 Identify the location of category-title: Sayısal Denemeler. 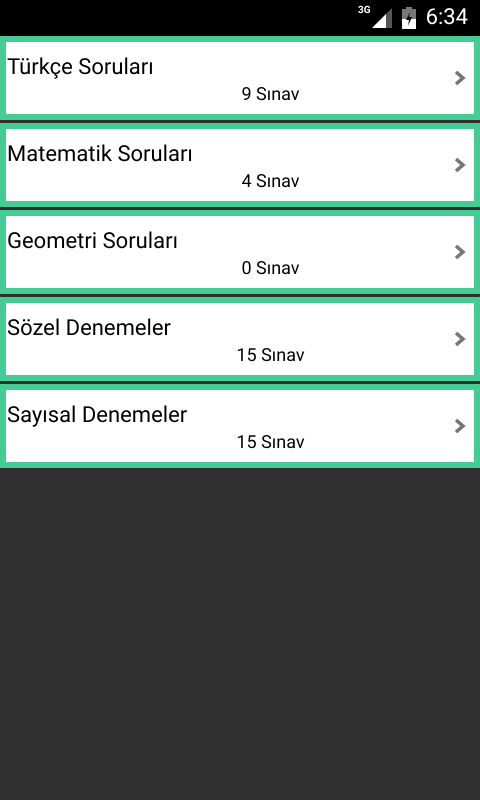
(97, 416).